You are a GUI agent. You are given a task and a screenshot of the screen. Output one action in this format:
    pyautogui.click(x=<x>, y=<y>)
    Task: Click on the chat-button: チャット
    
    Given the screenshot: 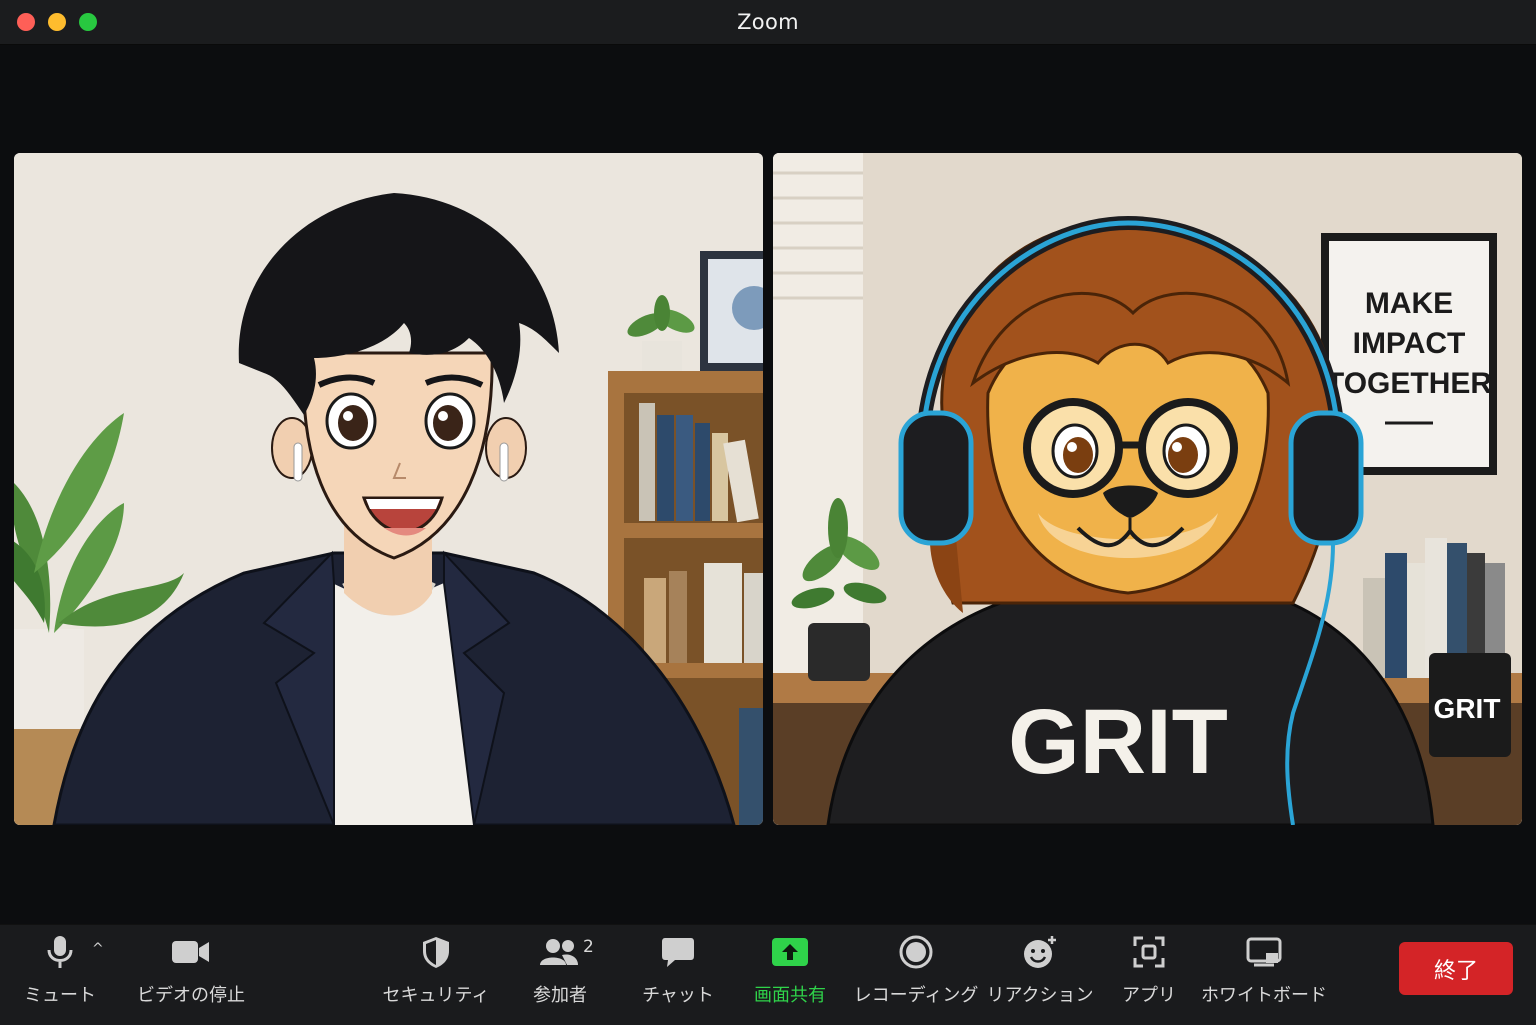 What is the action you would take?
    pyautogui.click(x=678, y=975)
    